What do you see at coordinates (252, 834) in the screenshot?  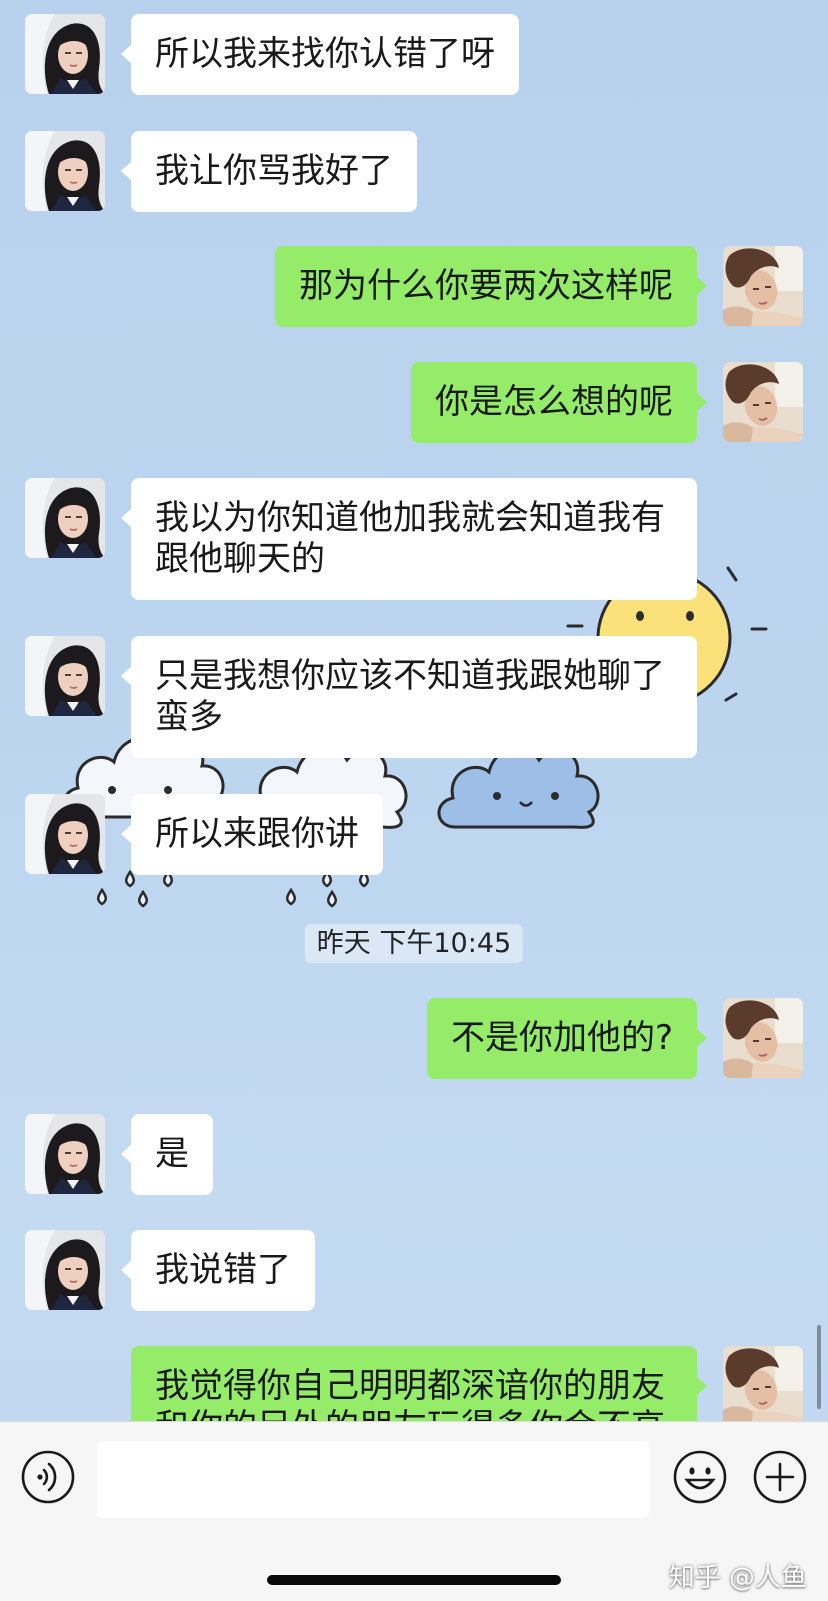 I see `message-bubble-incoming: 所以来跟你讲` at bounding box center [252, 834].